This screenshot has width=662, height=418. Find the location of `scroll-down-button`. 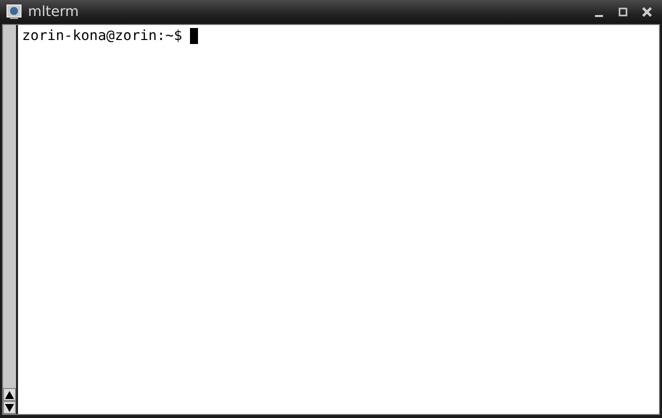

scroll-down-button is located at coordinates (9, 407).